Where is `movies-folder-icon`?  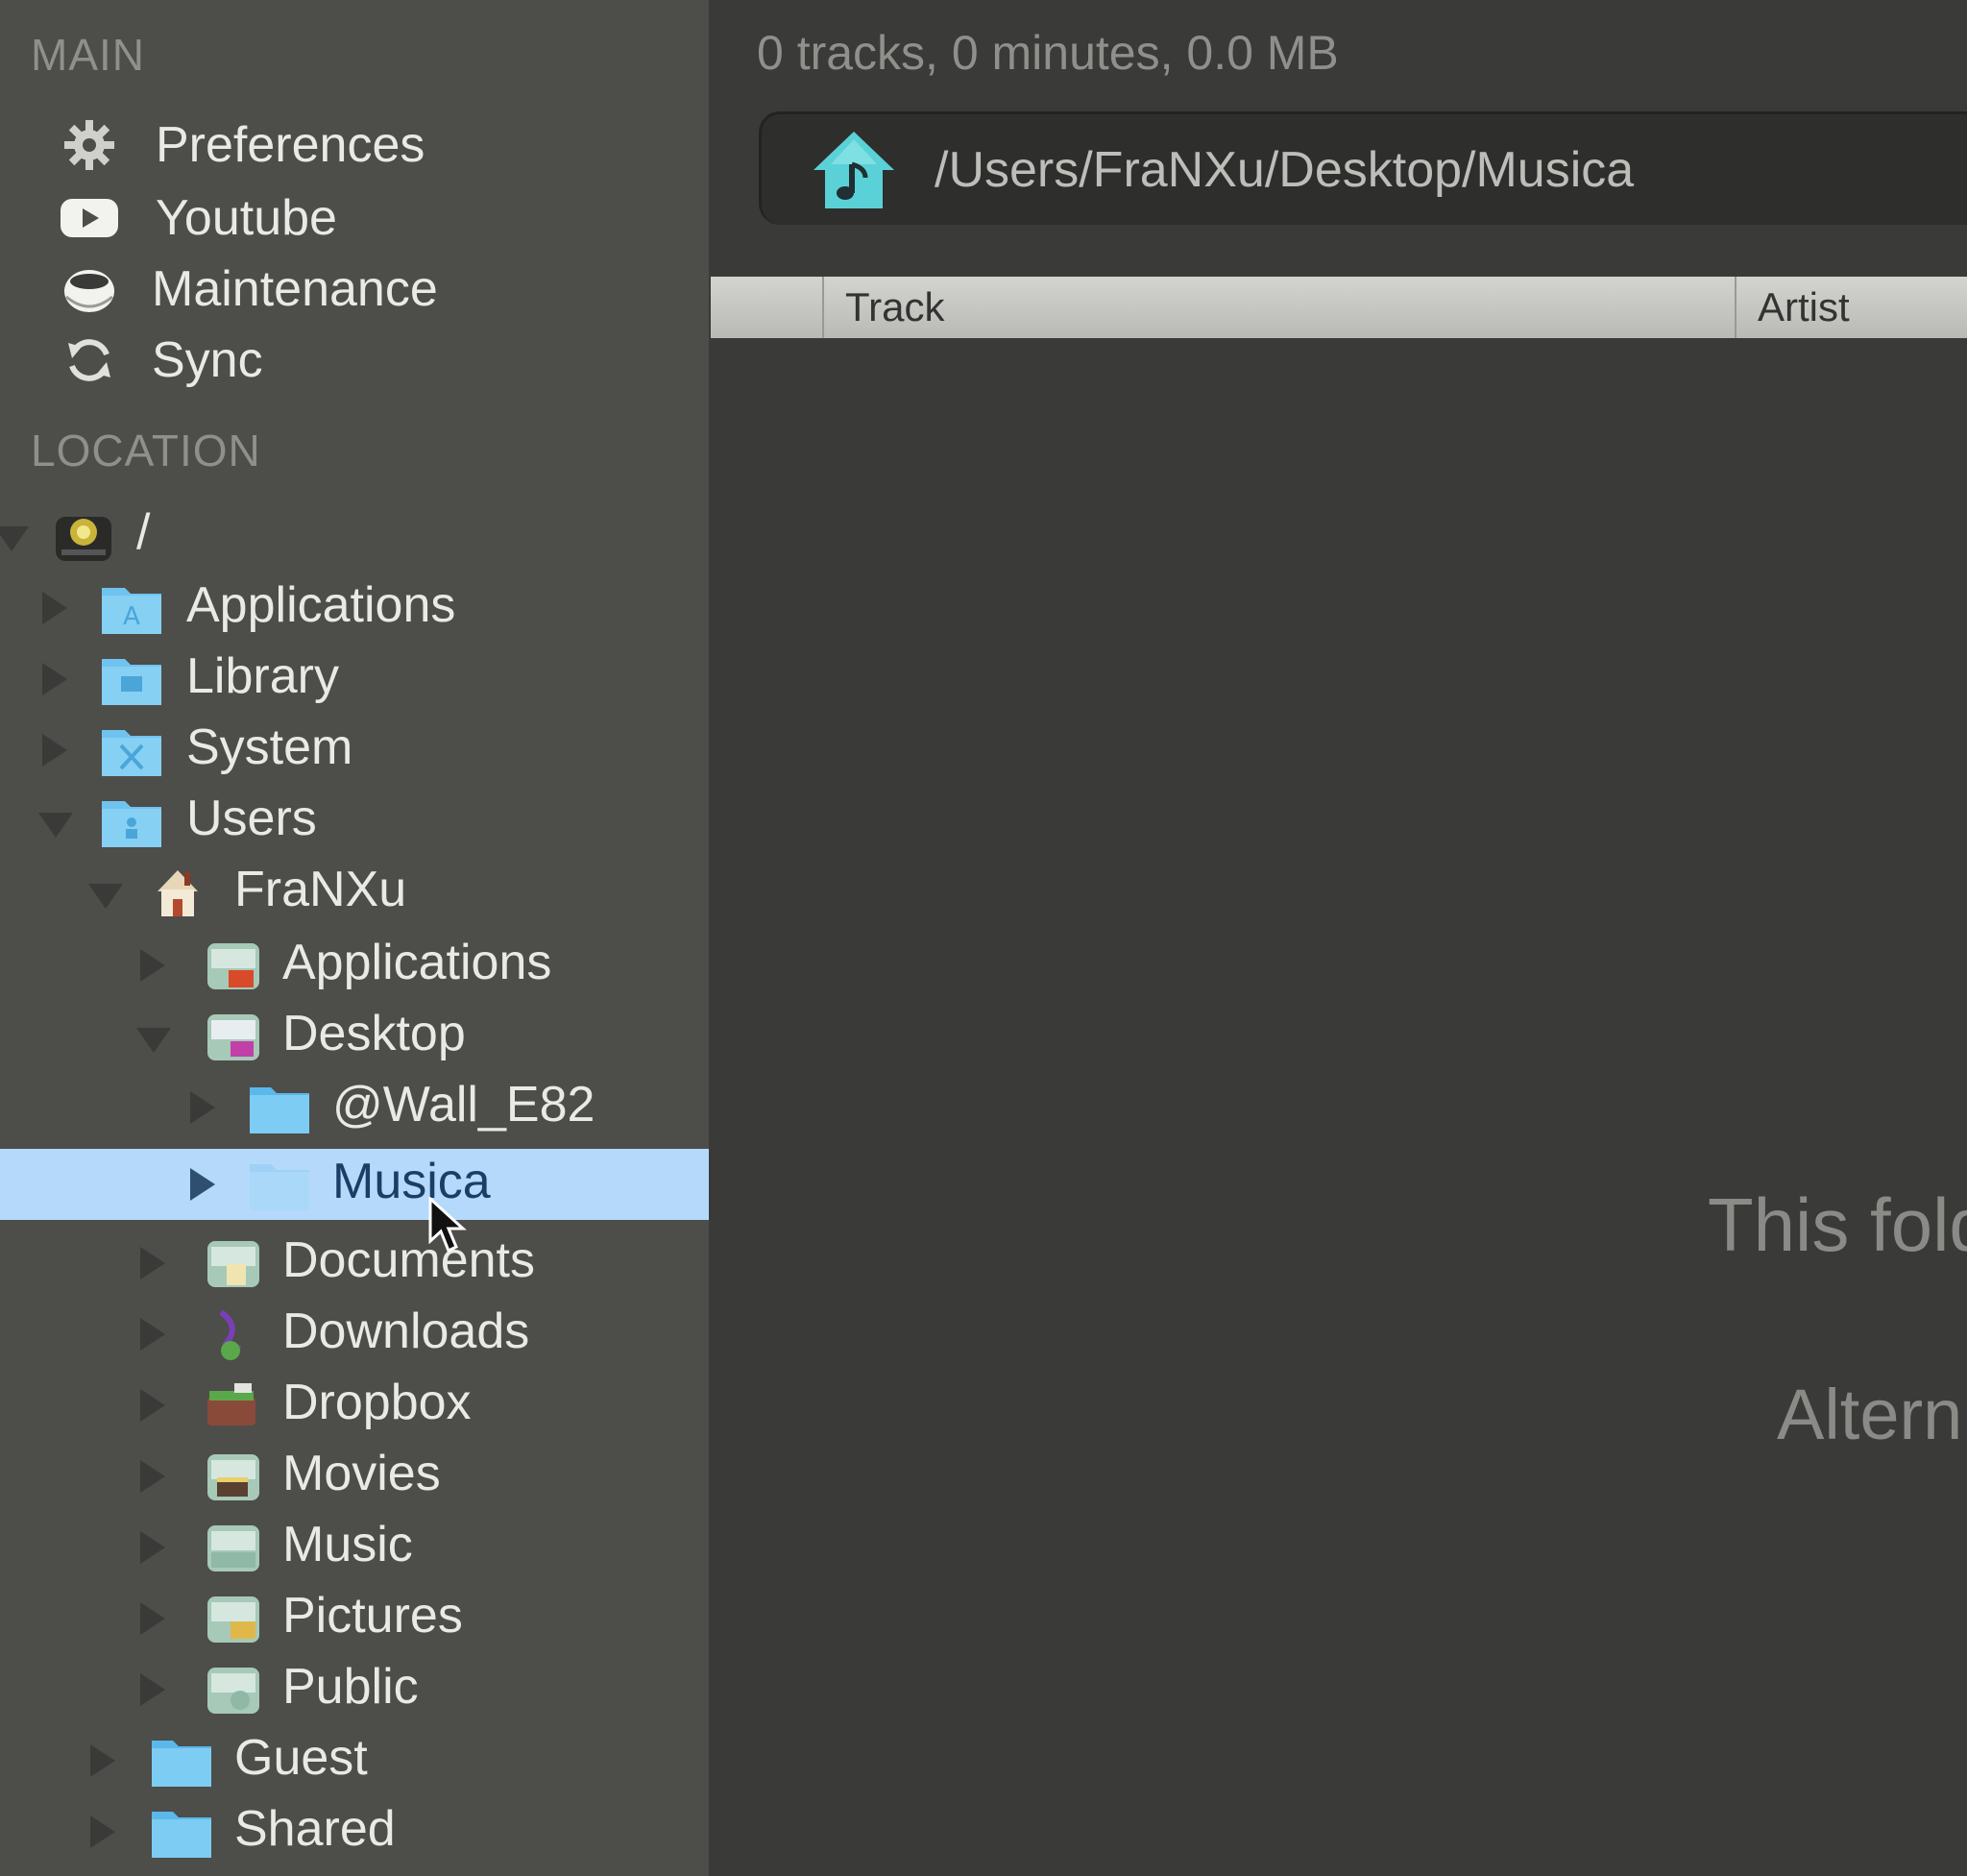 movies-folder-icon is located at coordinates (233, 1476).